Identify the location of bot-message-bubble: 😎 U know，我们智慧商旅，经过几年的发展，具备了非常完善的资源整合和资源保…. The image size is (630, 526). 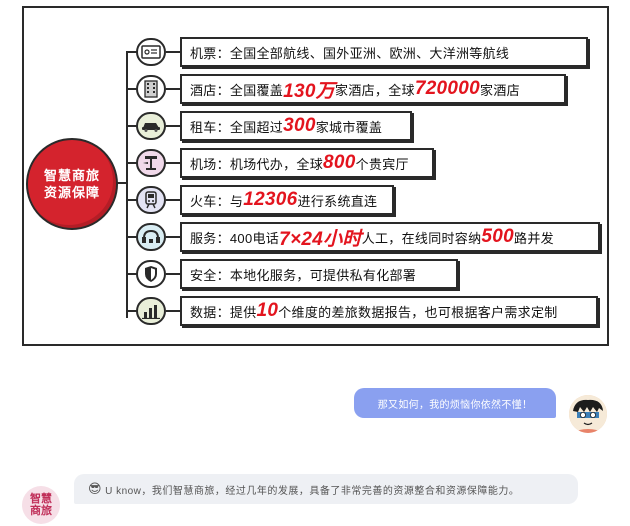
(326, 489).